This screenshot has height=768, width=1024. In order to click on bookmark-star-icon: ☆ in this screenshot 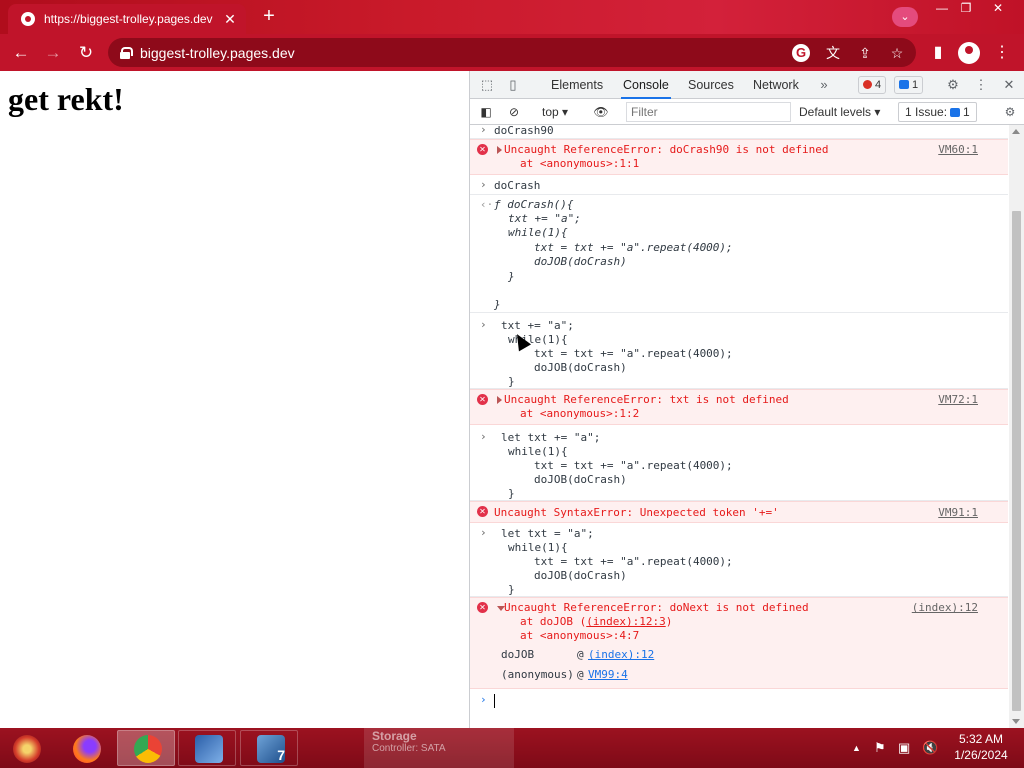, I will do `click(897, 53)`.